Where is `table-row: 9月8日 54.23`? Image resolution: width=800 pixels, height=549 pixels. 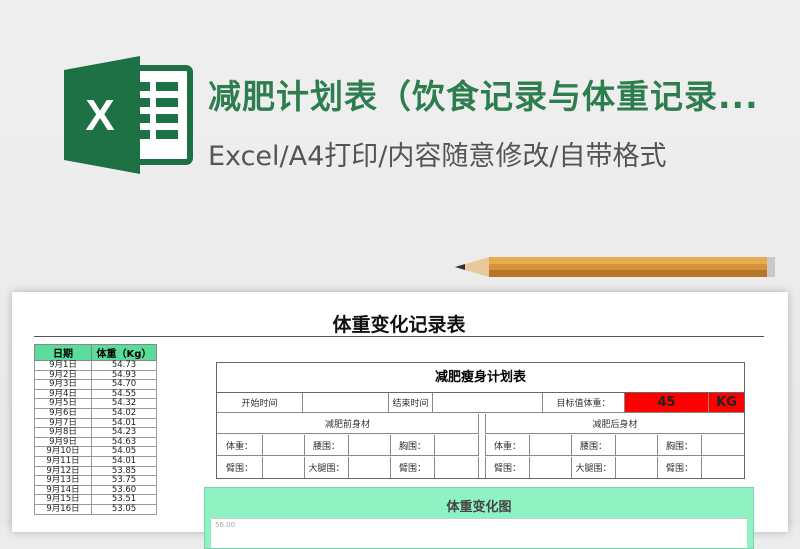 table-row: 9月8日 54.23 is located at coordinates (95, 432).